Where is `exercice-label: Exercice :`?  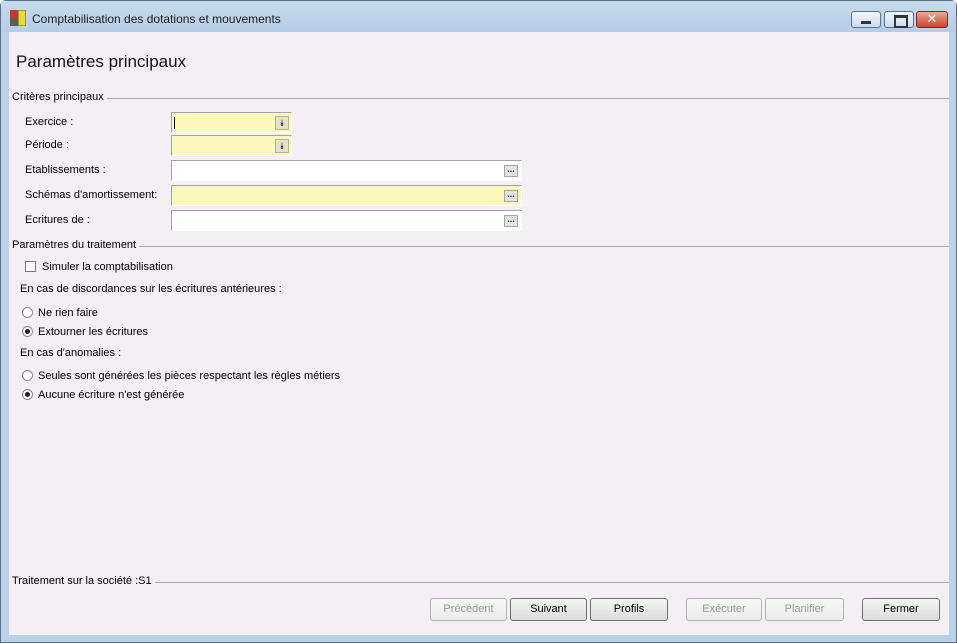 exercice-label: Exercice : is located at coordinates (49, 122).